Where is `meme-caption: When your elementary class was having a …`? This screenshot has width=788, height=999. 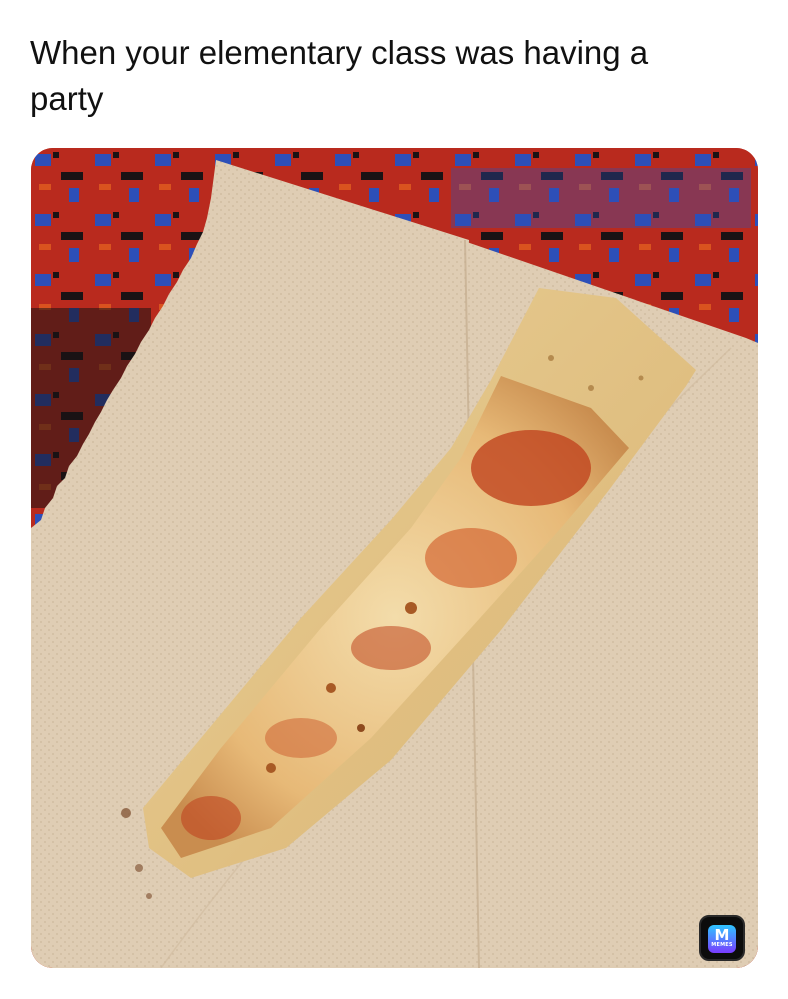 meme-caption: When your elementary class was having a … is located at coordinates (339, 75).